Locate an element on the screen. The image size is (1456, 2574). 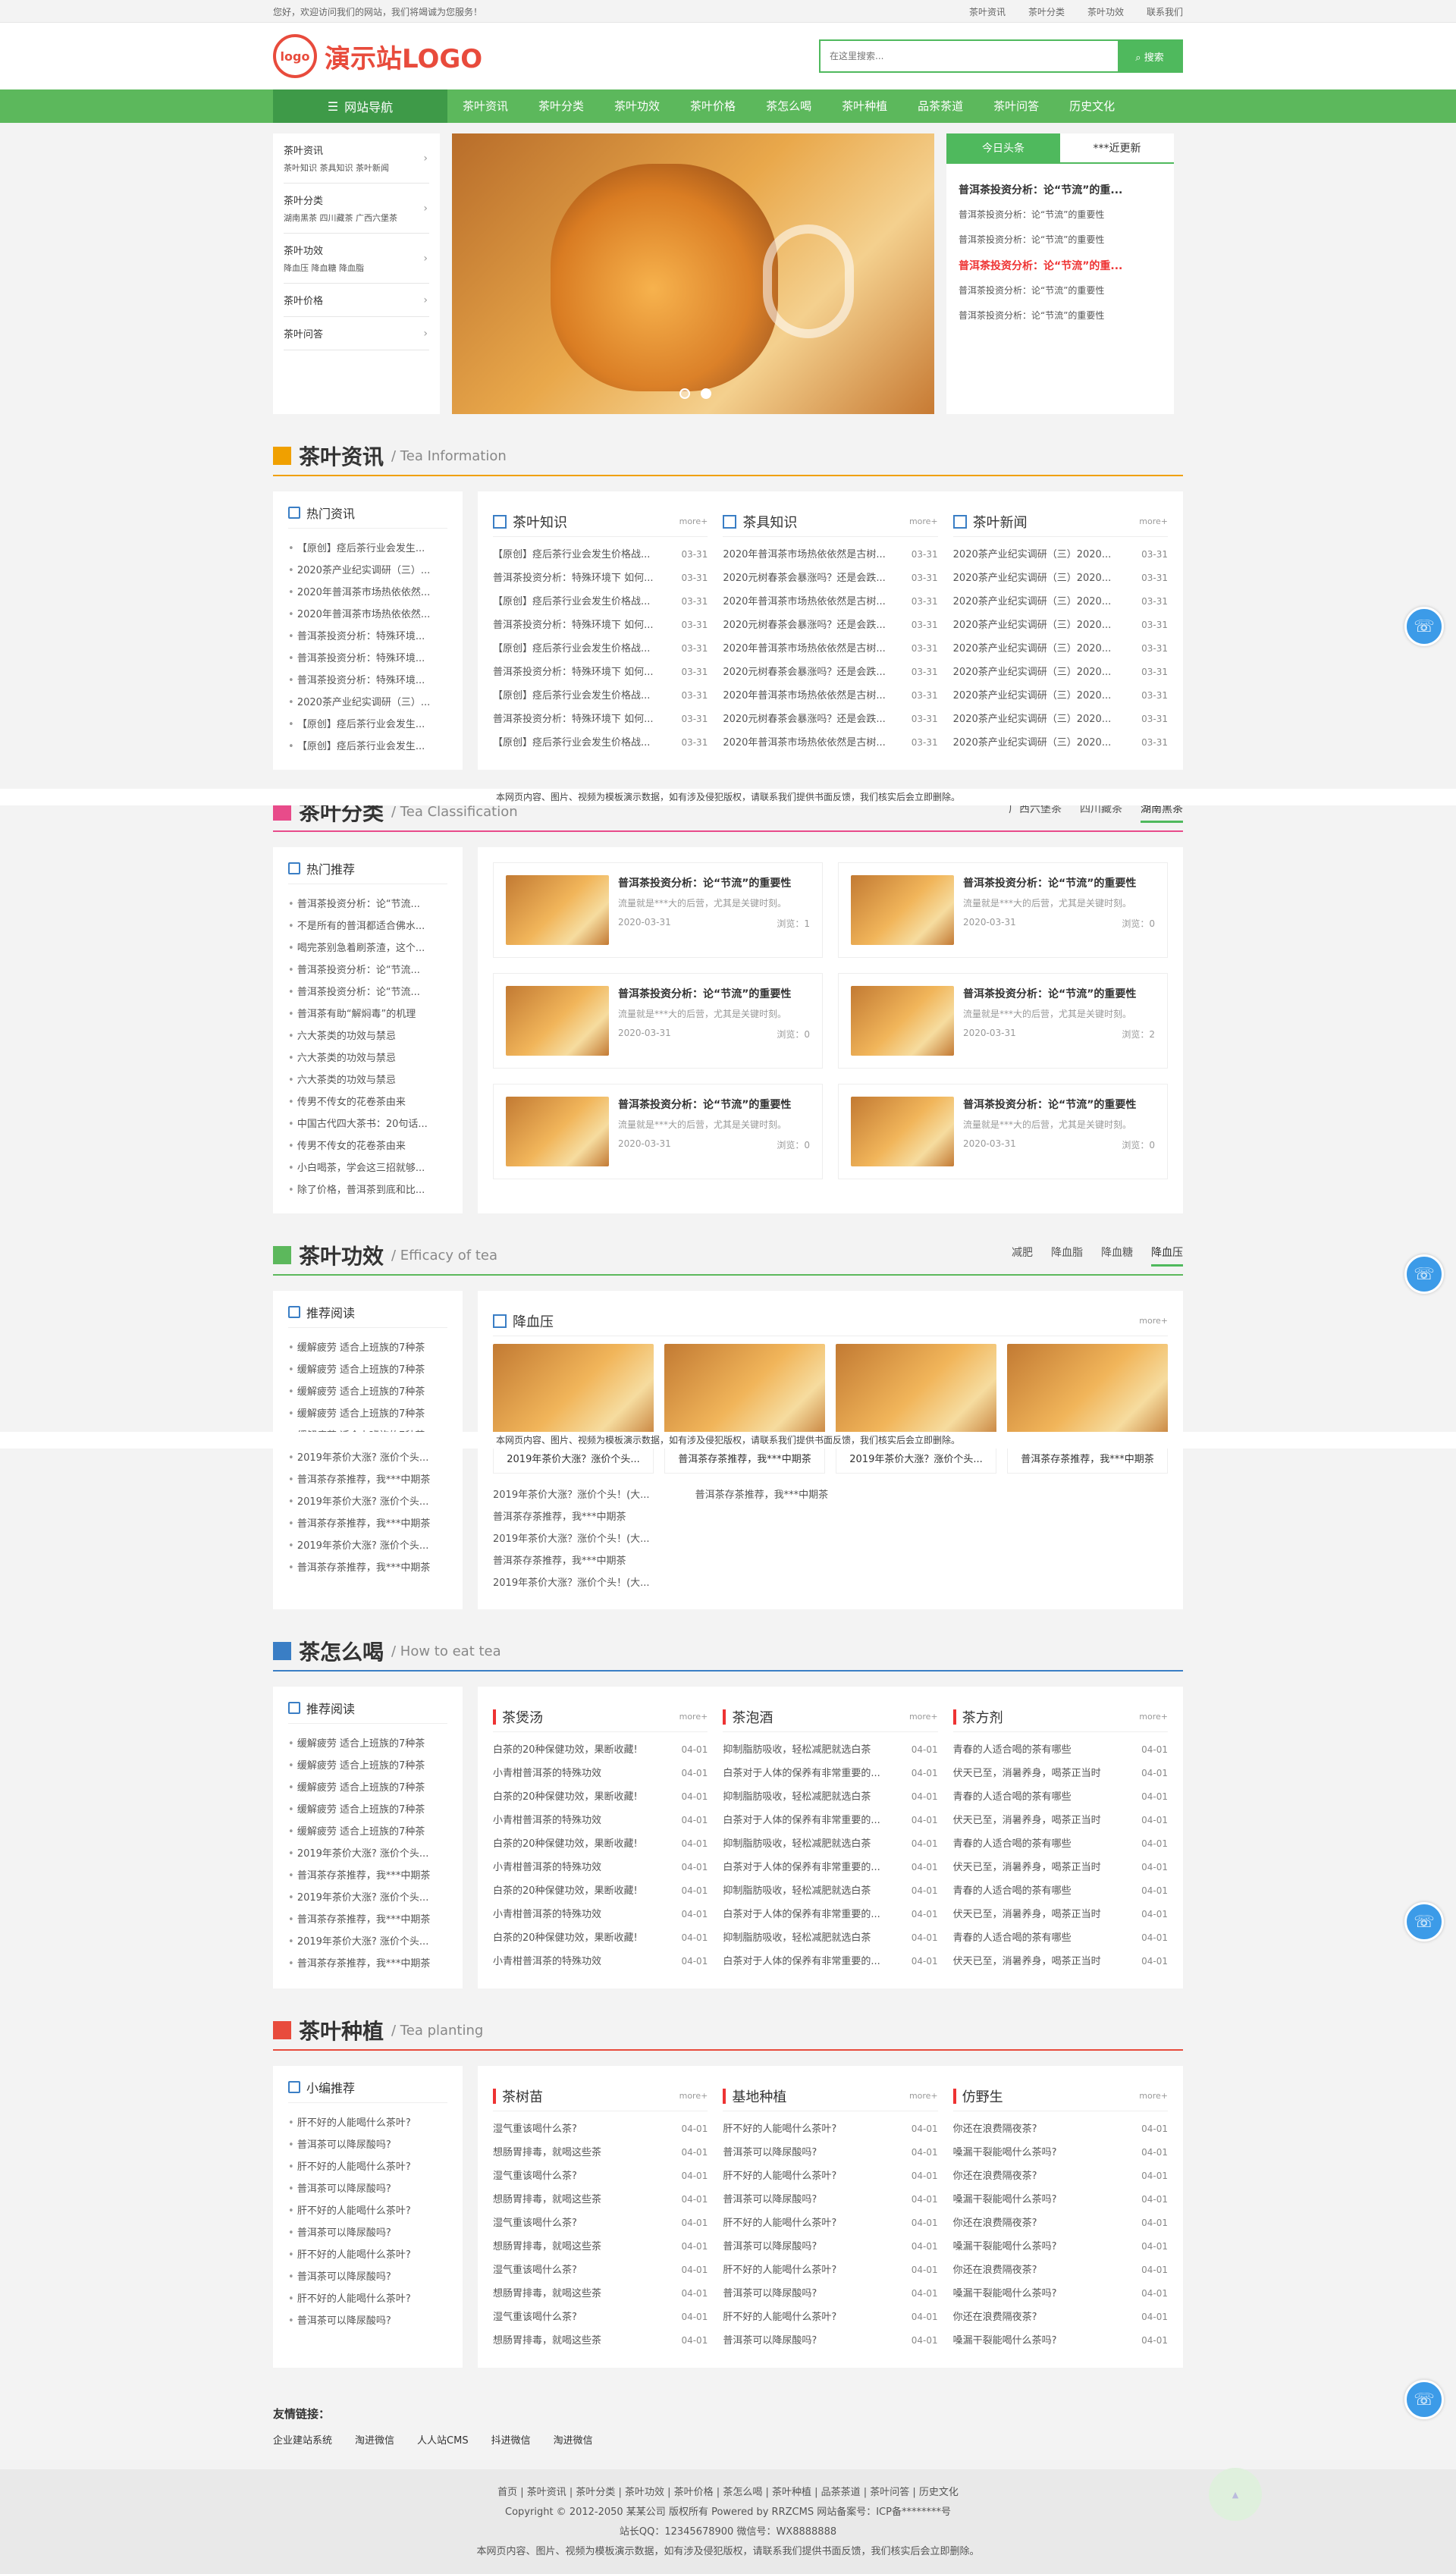
side-list-item: 传男不传女的花卷茶由来 is located at coordinates (367, 1102).